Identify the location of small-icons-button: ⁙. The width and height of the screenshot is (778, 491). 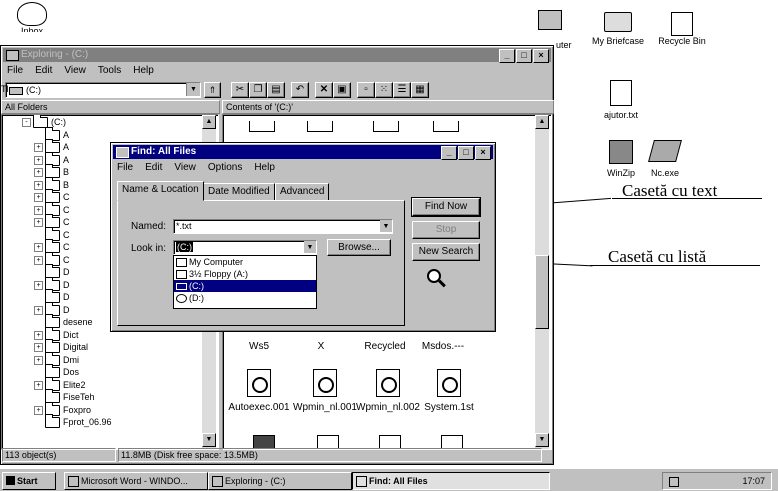
(384, 90).